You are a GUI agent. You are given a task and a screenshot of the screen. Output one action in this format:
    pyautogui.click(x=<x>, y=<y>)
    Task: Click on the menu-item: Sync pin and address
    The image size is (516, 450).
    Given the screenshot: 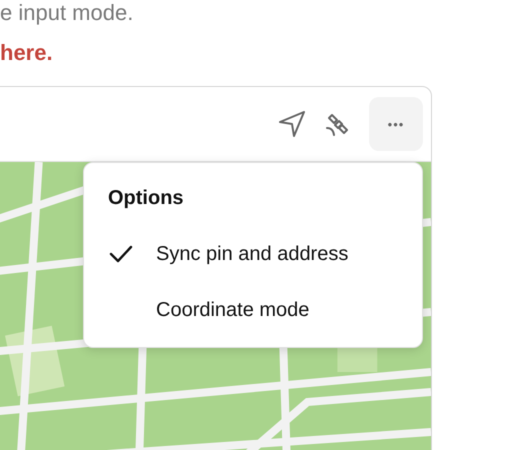 What is the action you would take?
    pyautogui.click(x=258, y=254)
    